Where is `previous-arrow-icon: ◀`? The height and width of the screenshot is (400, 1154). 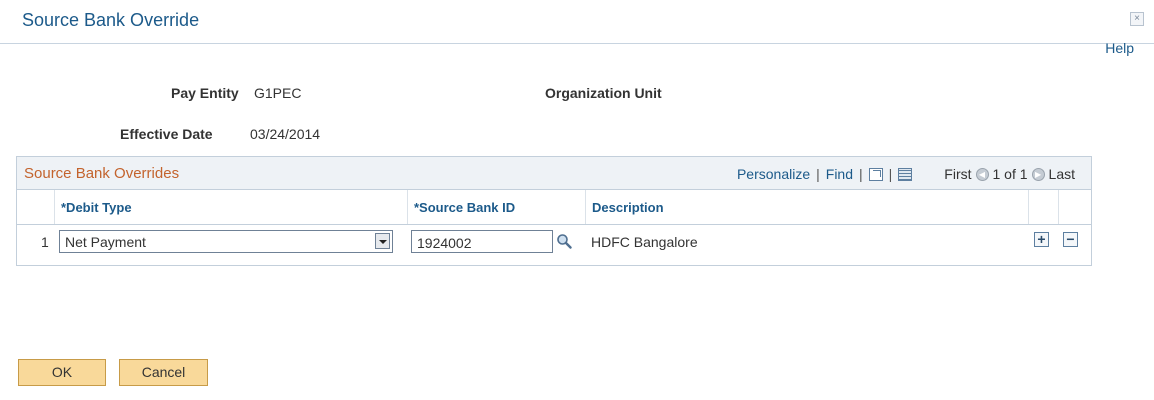
previous-arrow-icon: ◀ is located at coordinates (982, 174).